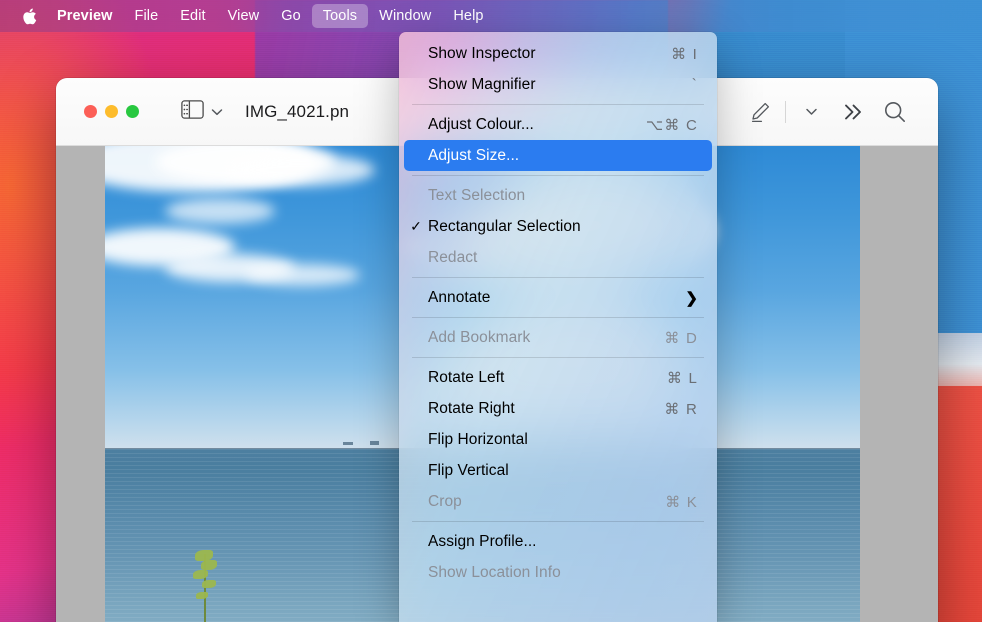 The width and height of the screenshot is (982, 622). What do you see at coordinates (895, 112) in the screenshot?
I see `search-icon` at bounding box center [895, 112].